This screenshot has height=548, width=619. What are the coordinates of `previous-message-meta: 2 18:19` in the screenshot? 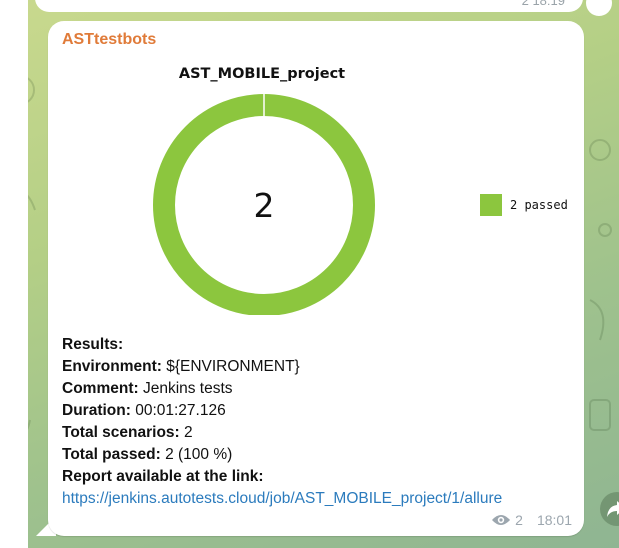 It's located at (543, 4).